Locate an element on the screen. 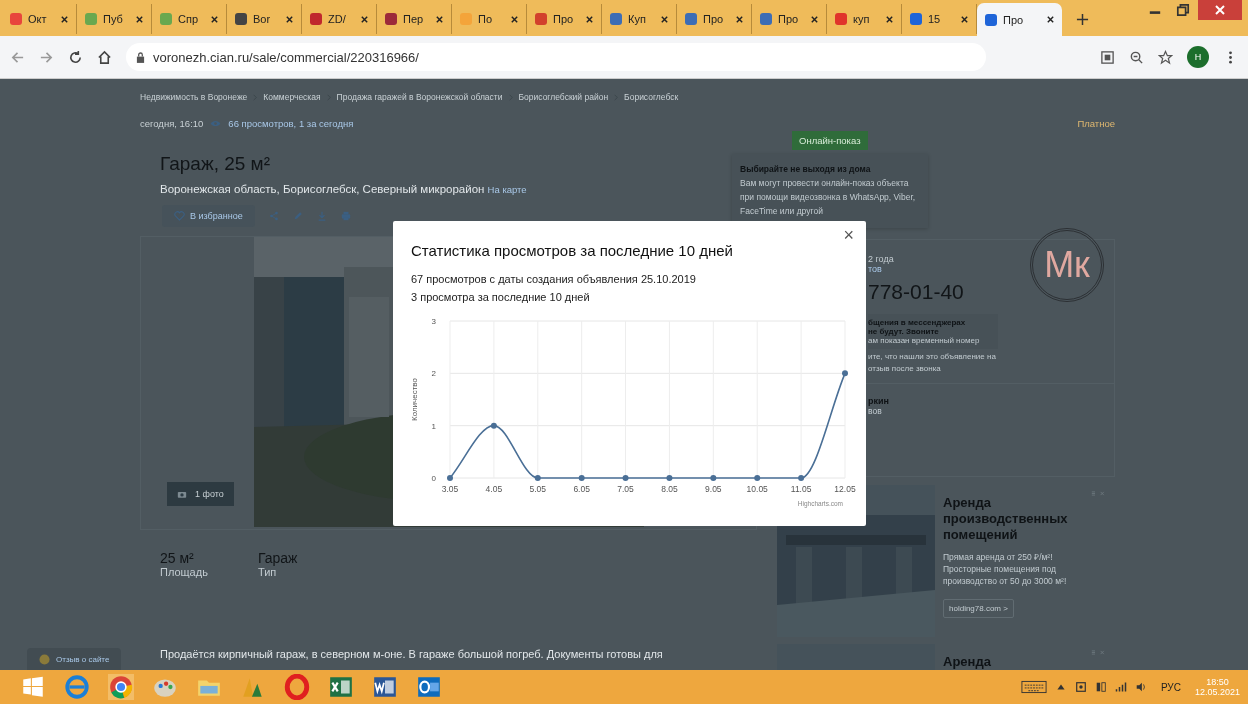 The image size is (1248, 704). dialog-text: 67 просмотров с даты создания объявления 25.10.2019 is located at coordinates (554, 279).